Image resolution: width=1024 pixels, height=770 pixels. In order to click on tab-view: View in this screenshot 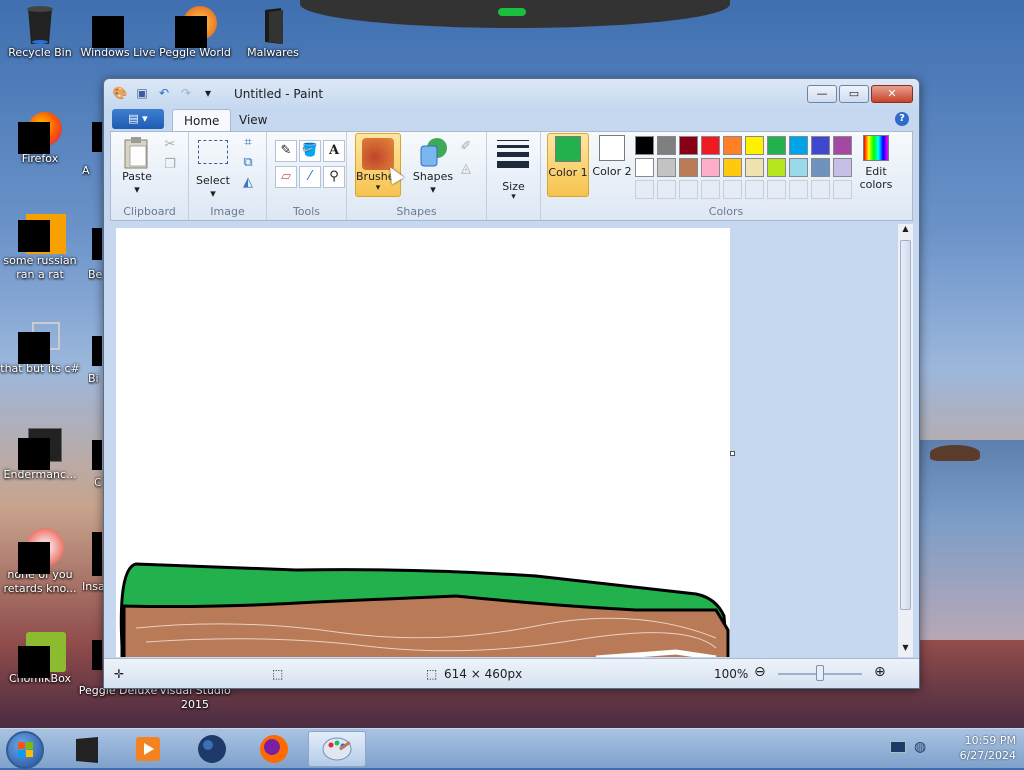, I will do `click(253, 120)`.